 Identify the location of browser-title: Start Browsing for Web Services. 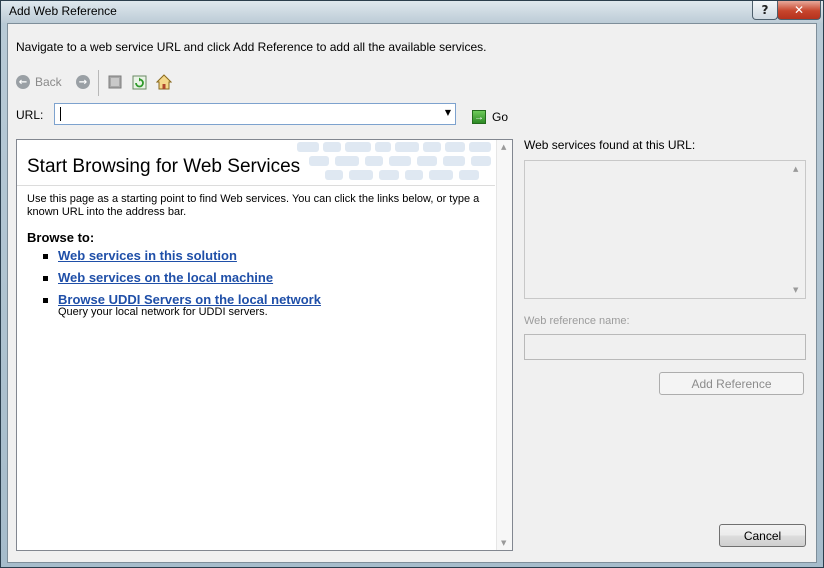
(164, 166).